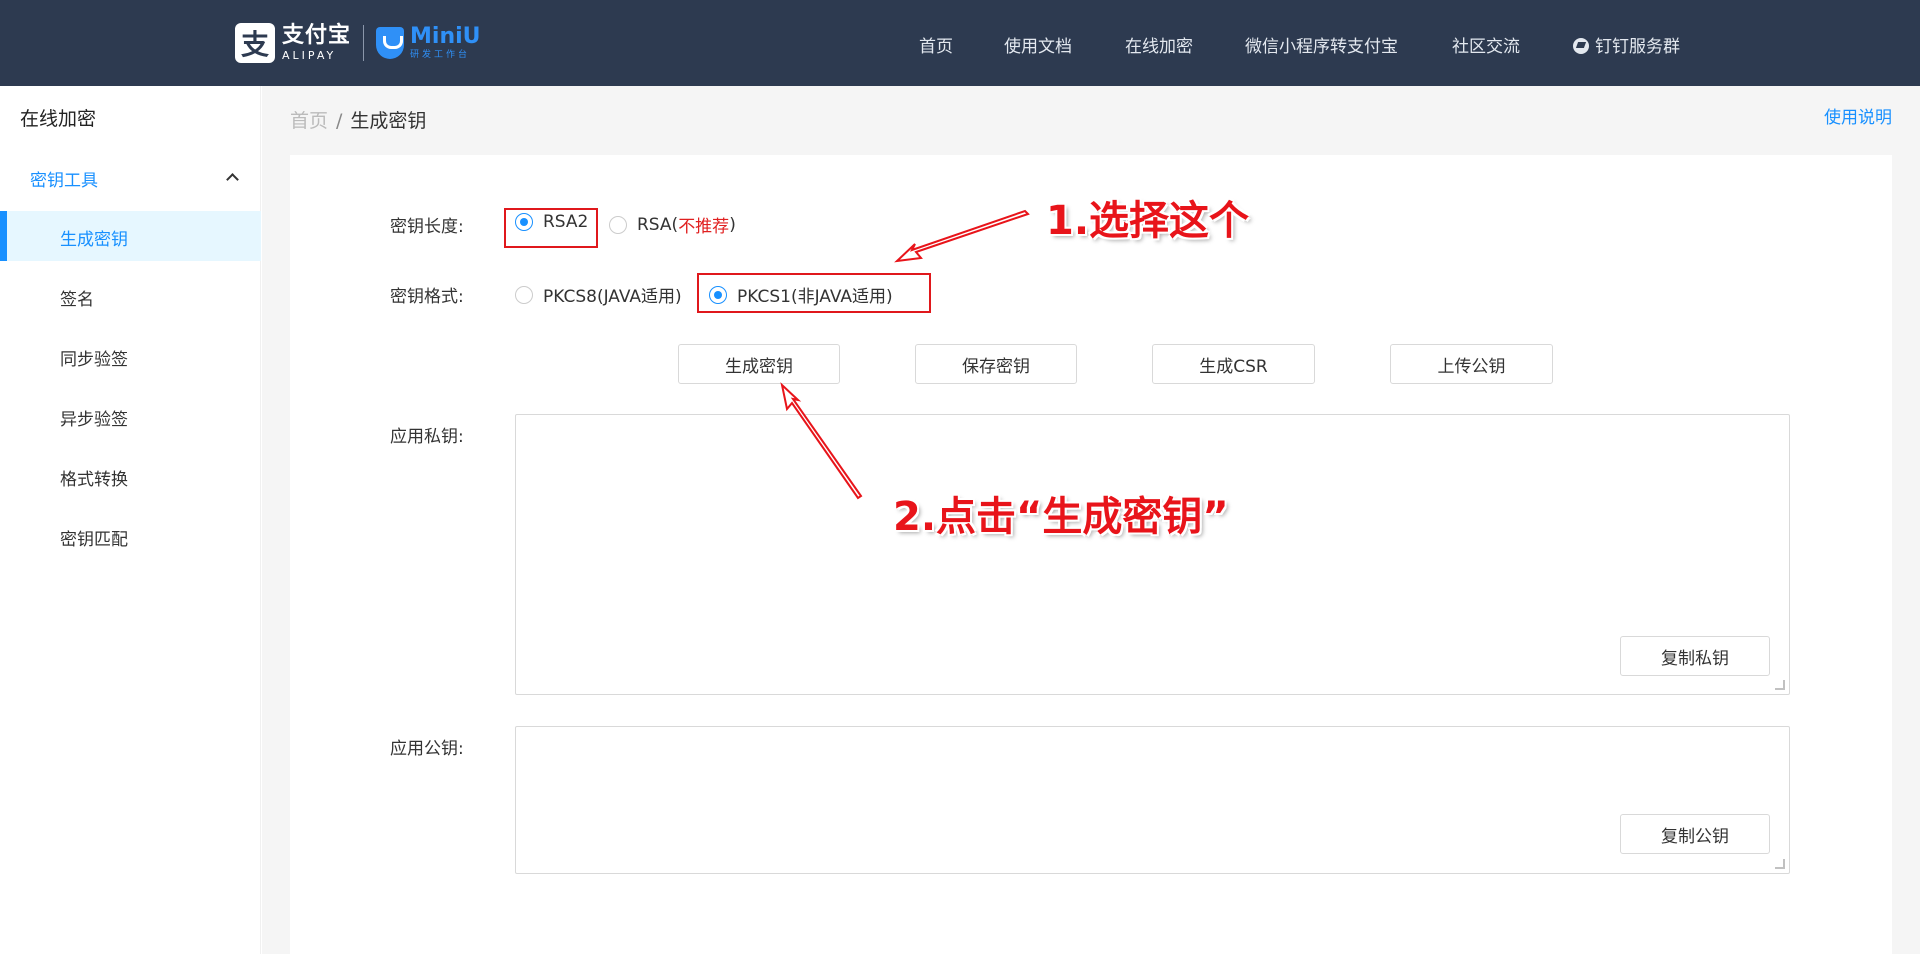  I want to click on sidebar-item-label: 生成密钥, so click(94, 240).